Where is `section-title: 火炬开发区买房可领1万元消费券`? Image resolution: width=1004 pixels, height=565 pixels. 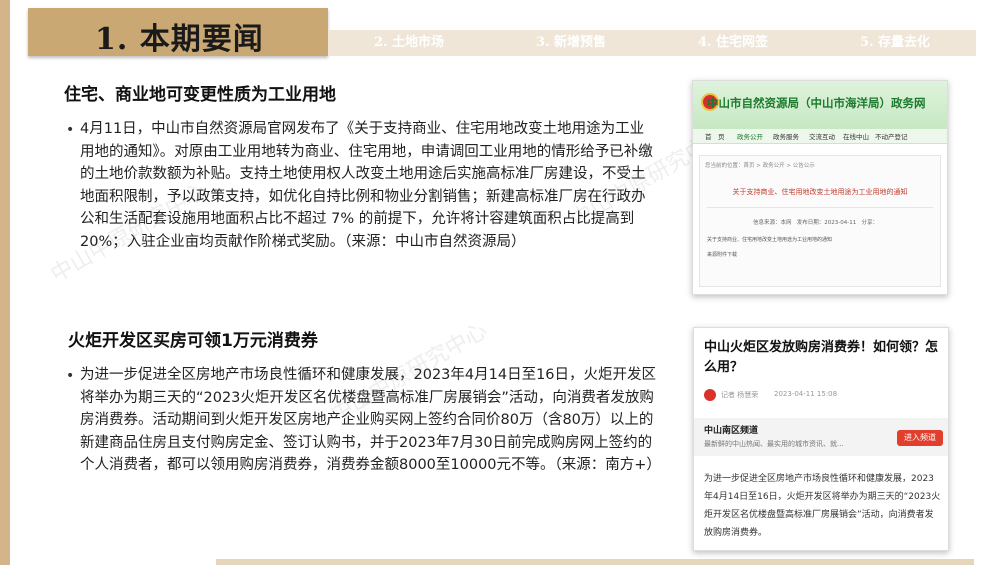 section-title: 火炬开发区买房可领1万元消费券 is located at coordinates (193, 341).